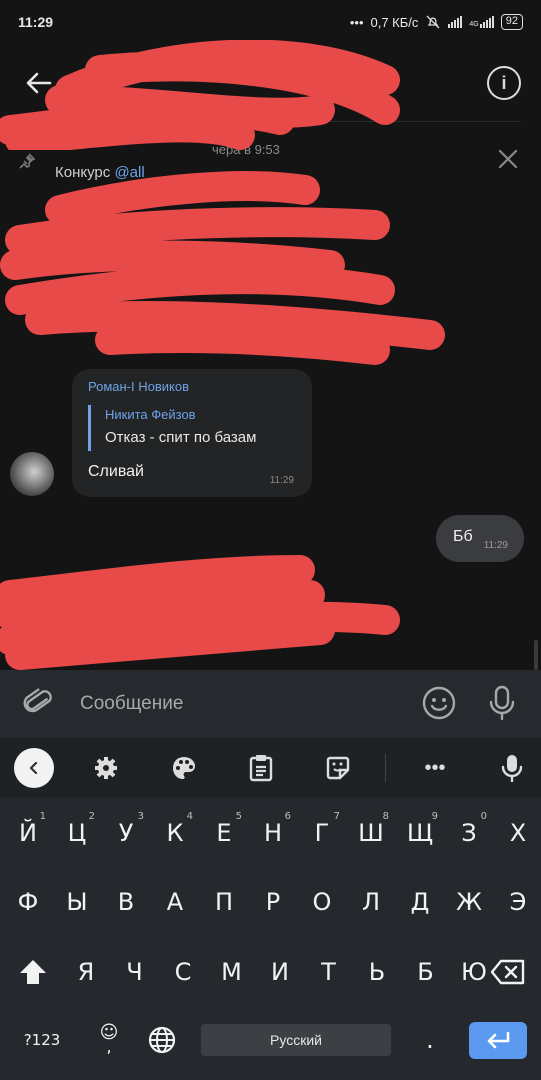  I want to click on key: Э, so click(517, 902).